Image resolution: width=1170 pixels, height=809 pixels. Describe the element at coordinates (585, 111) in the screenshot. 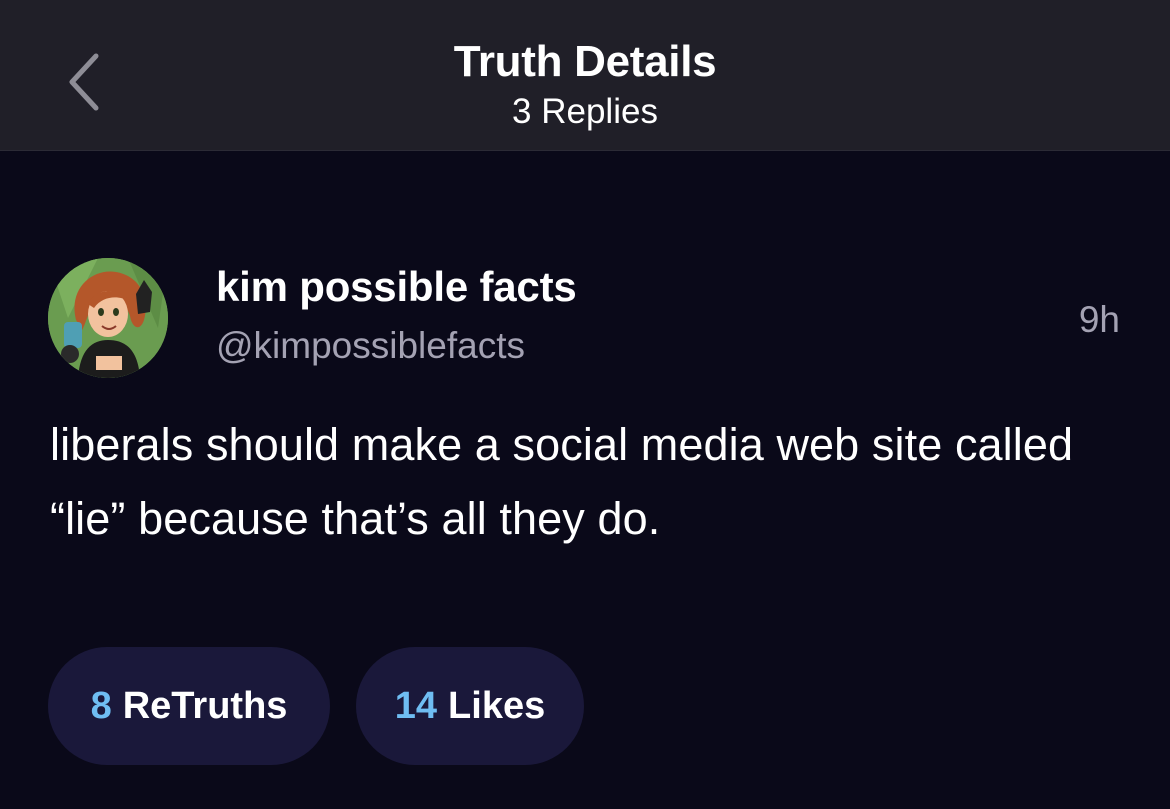

I see `reply-count: 3 Replies` at that location.